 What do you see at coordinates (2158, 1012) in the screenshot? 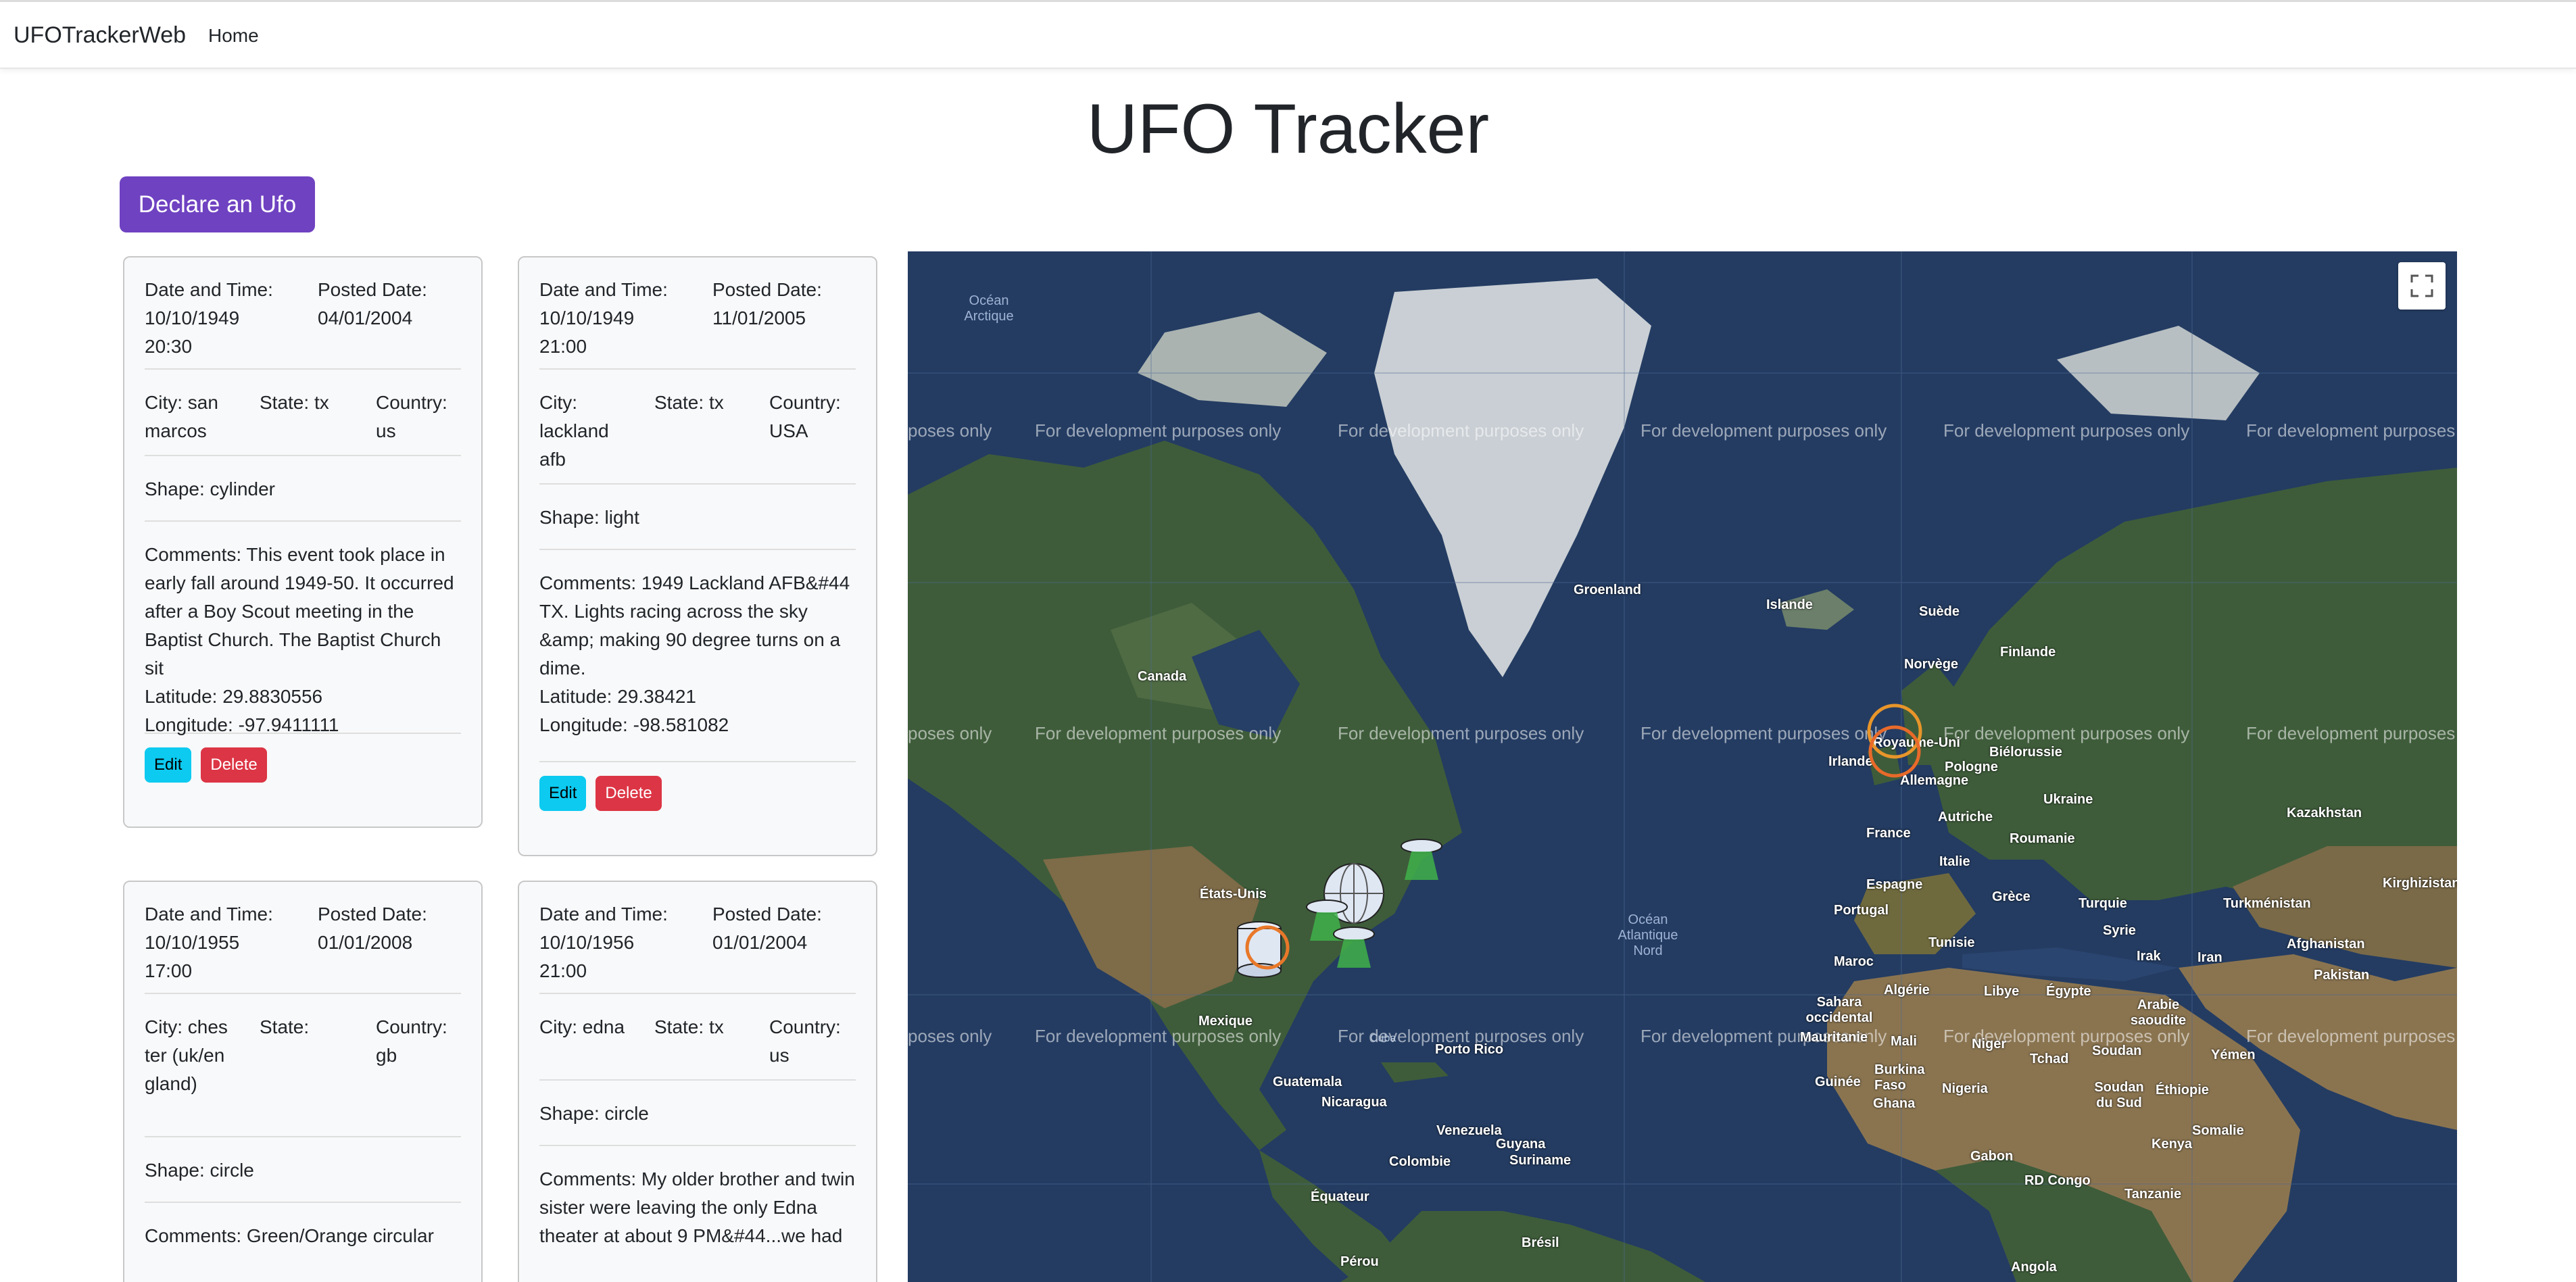
I see `map-label: Arabie saoudite` at bounding box center [2158, 1012].